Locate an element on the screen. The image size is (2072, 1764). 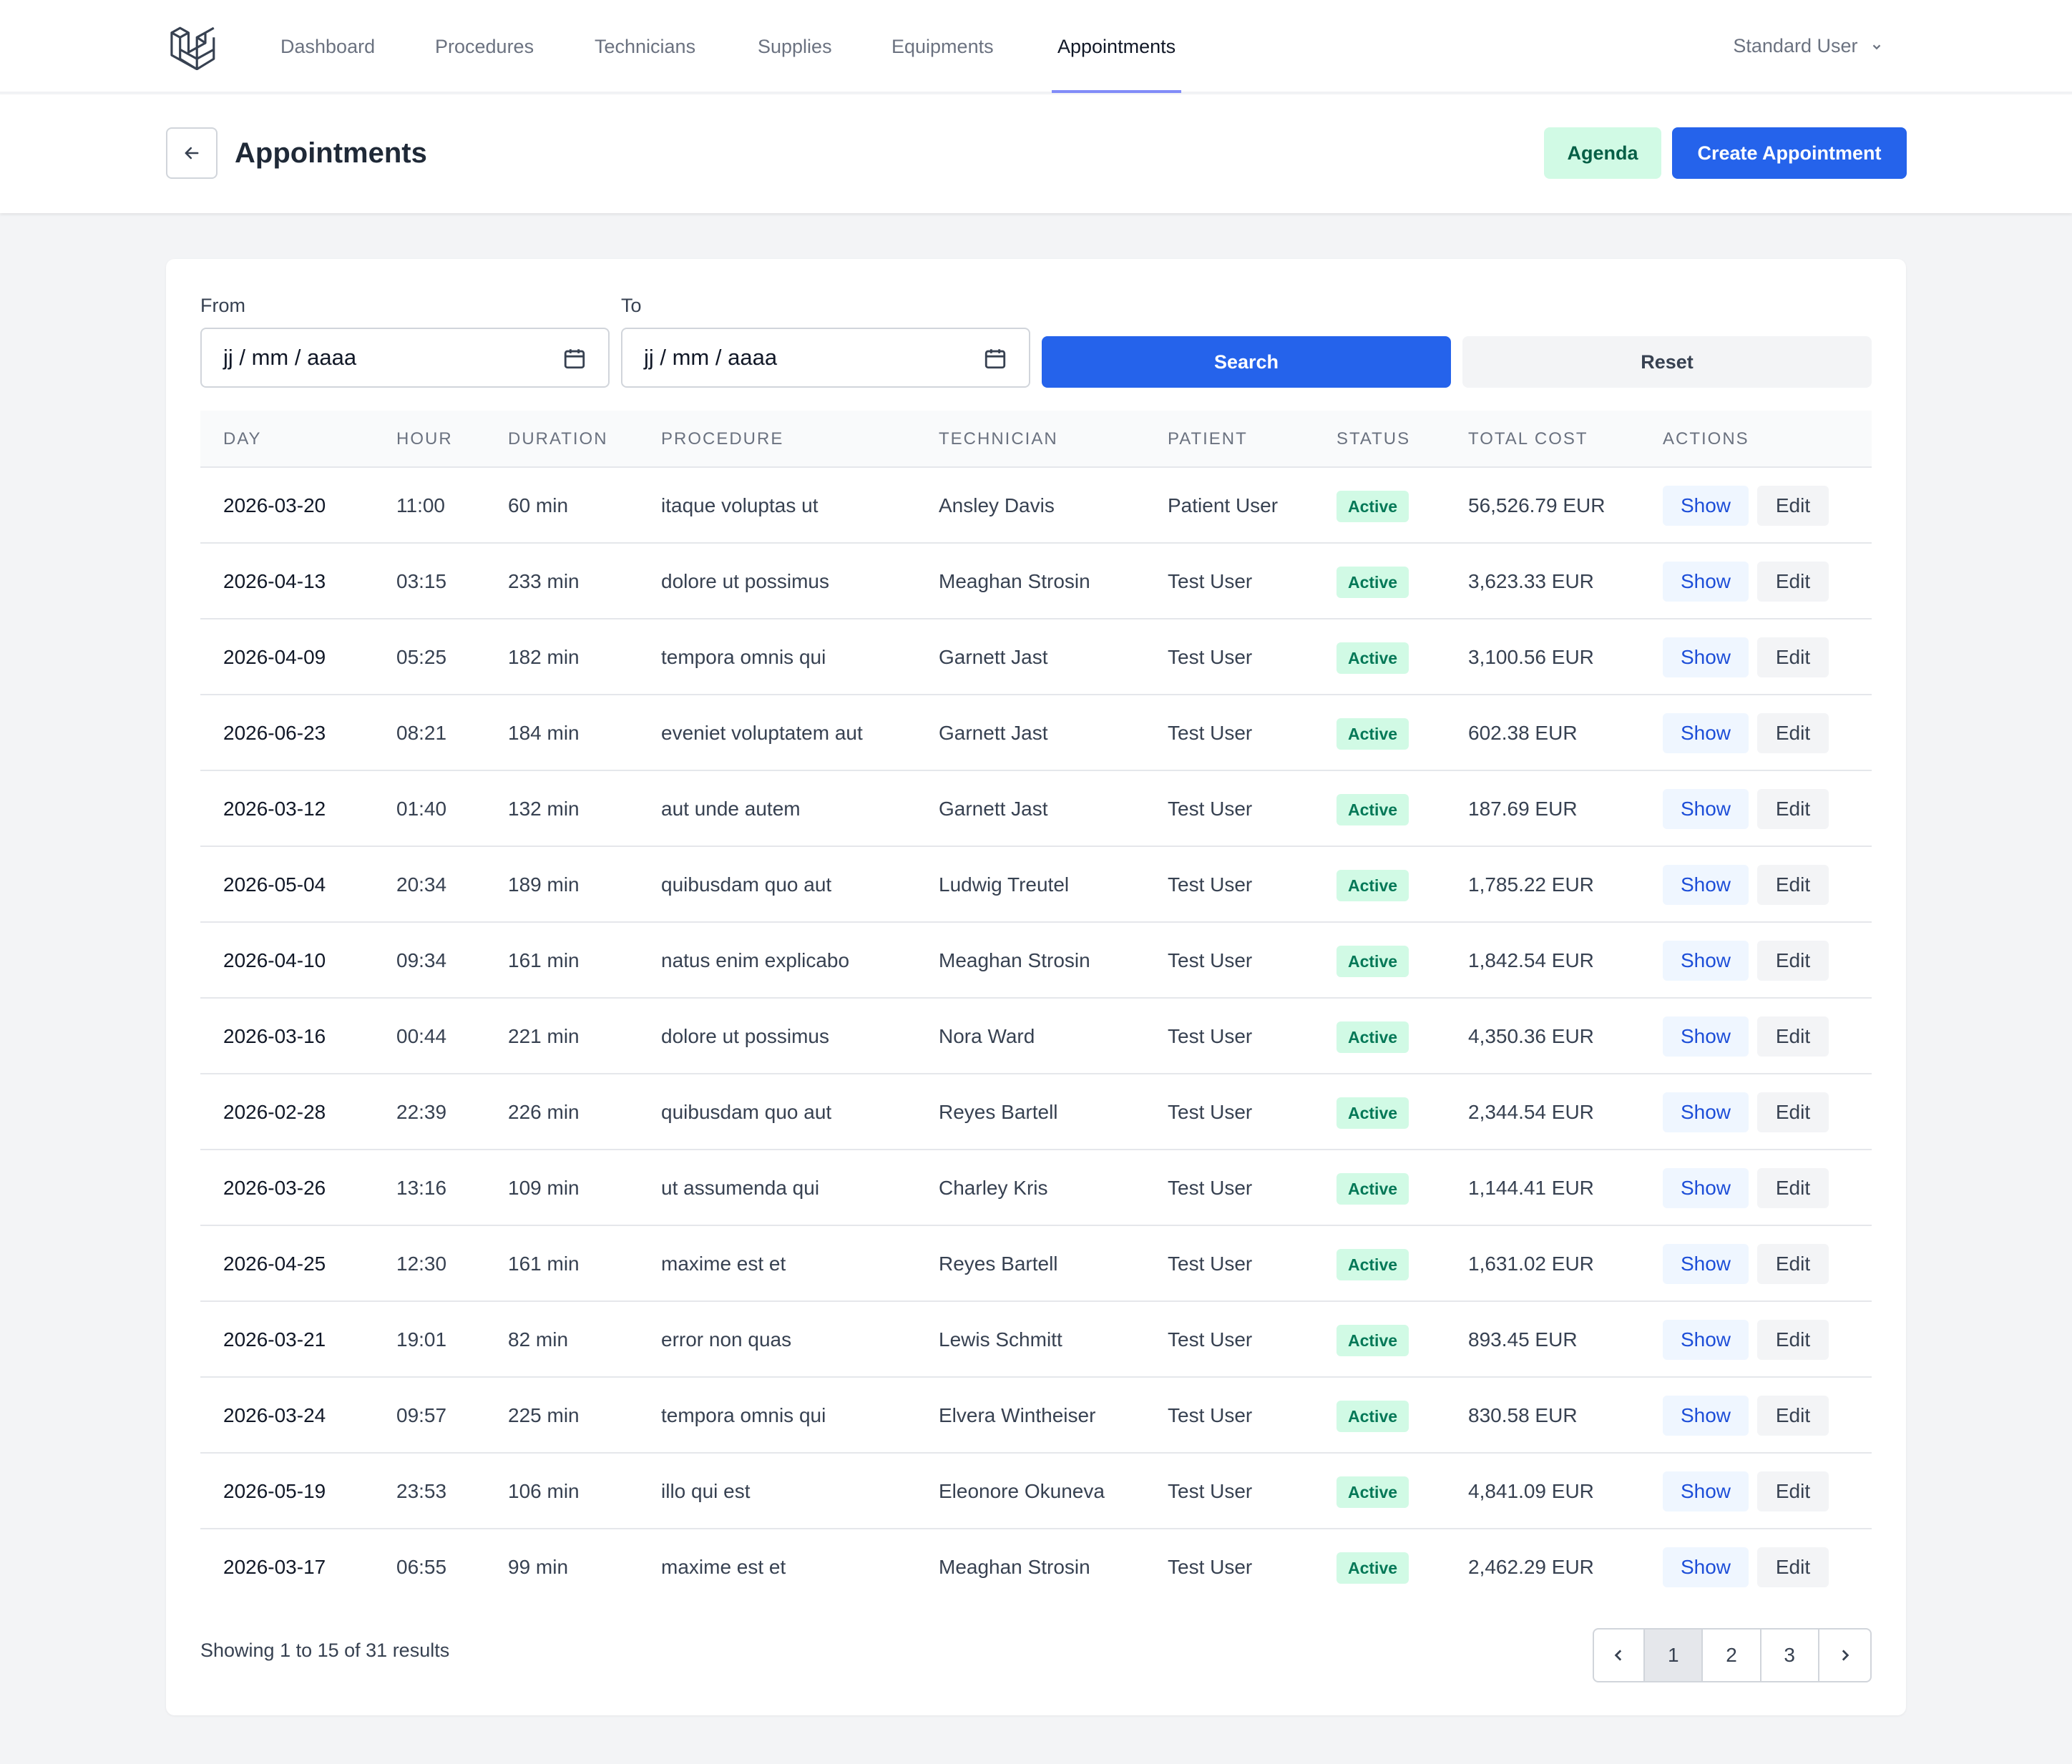
reset-button: Reset is located at coordinates (1667, 362).